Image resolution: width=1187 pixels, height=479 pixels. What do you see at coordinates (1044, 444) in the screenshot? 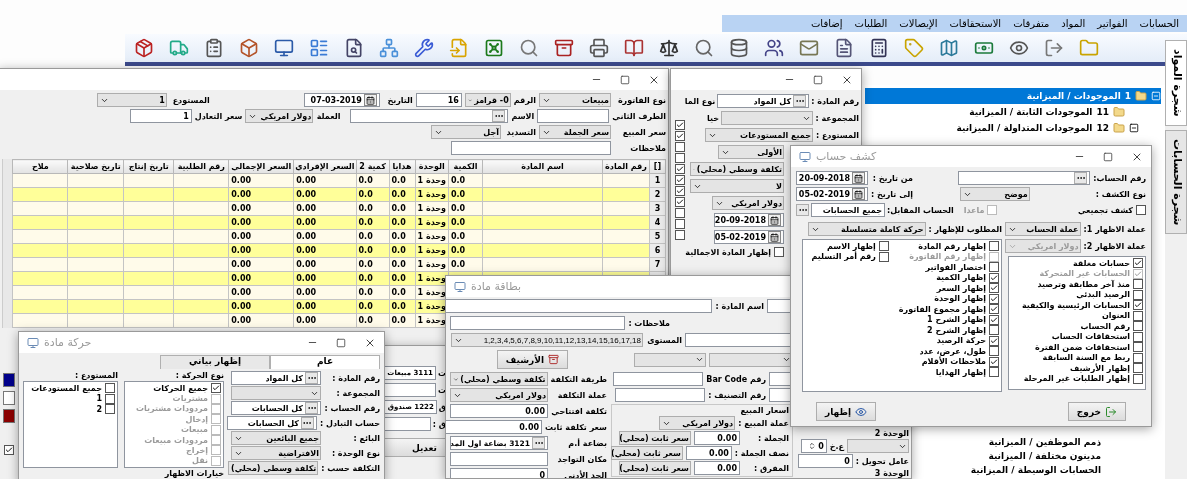
I see `tree-item: ذمم الموظفين / الميزانية` at bounding box center [1044, 444].